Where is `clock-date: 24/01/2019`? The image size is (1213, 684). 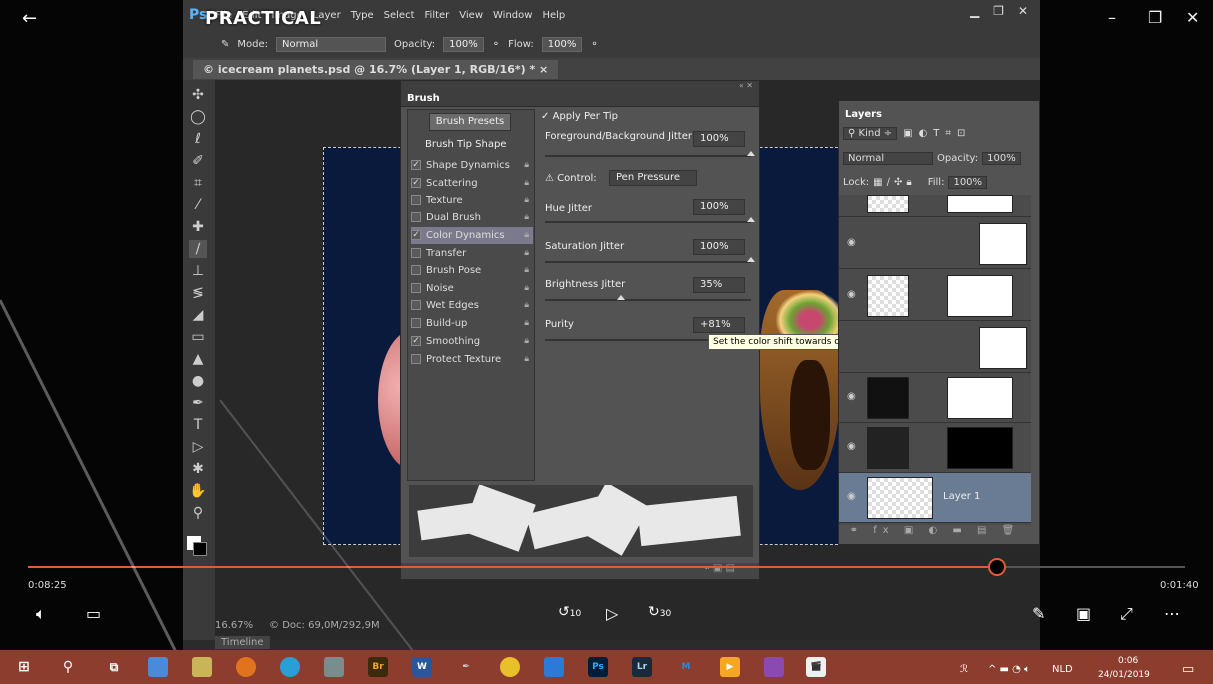 clock-date: 24/01/2019 is located at coordinates (1124, 675).